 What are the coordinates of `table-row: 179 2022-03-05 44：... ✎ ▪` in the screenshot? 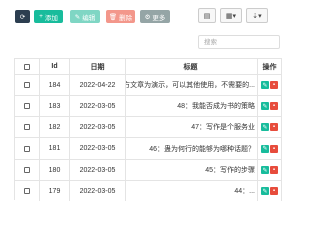 It's located at (148, 191).